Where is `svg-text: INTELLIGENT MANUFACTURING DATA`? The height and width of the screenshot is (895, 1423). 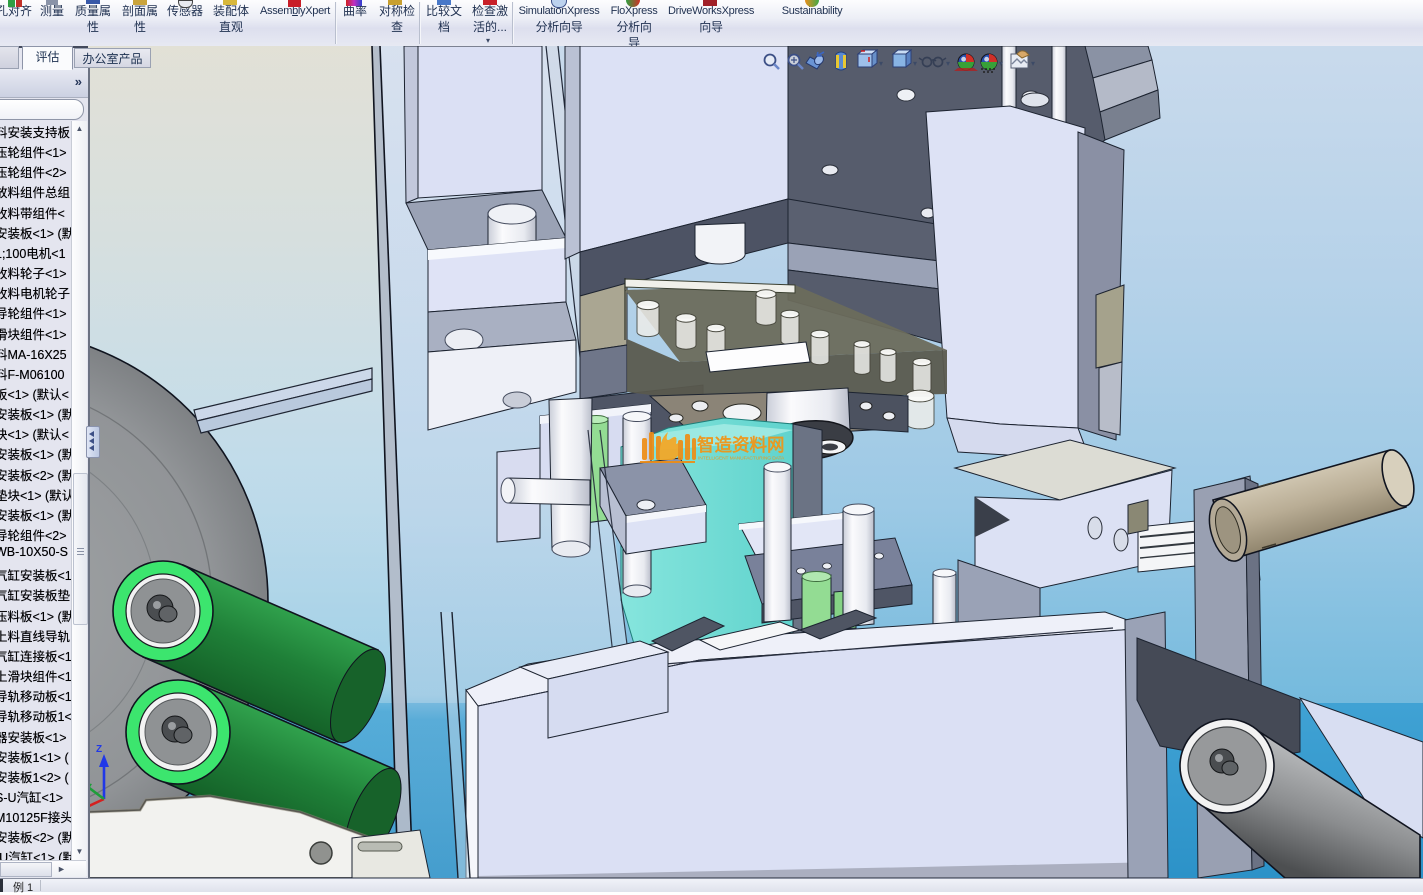
svg-text: INTELLIGENT MANUFACTURING DATA is located at coordinates (741, 459).